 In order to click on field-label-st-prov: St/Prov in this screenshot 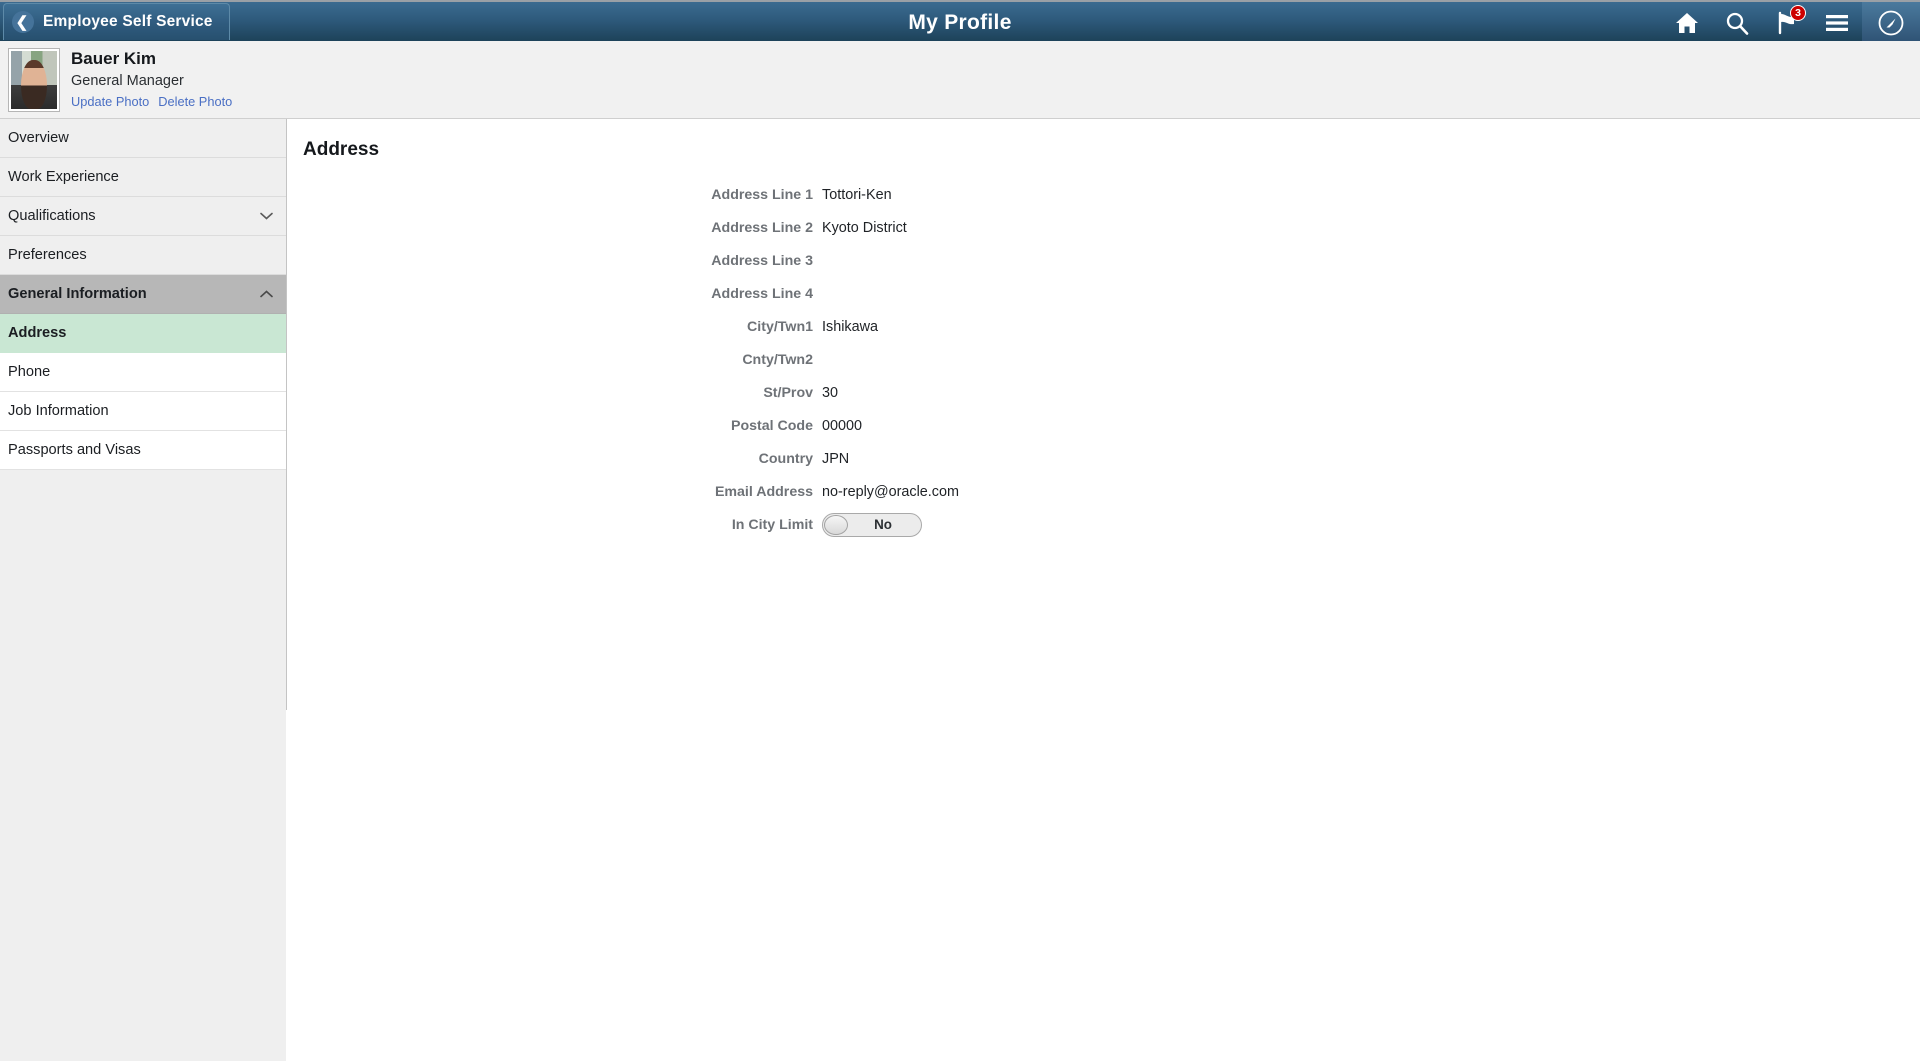, I will do `click(788, 392)`.